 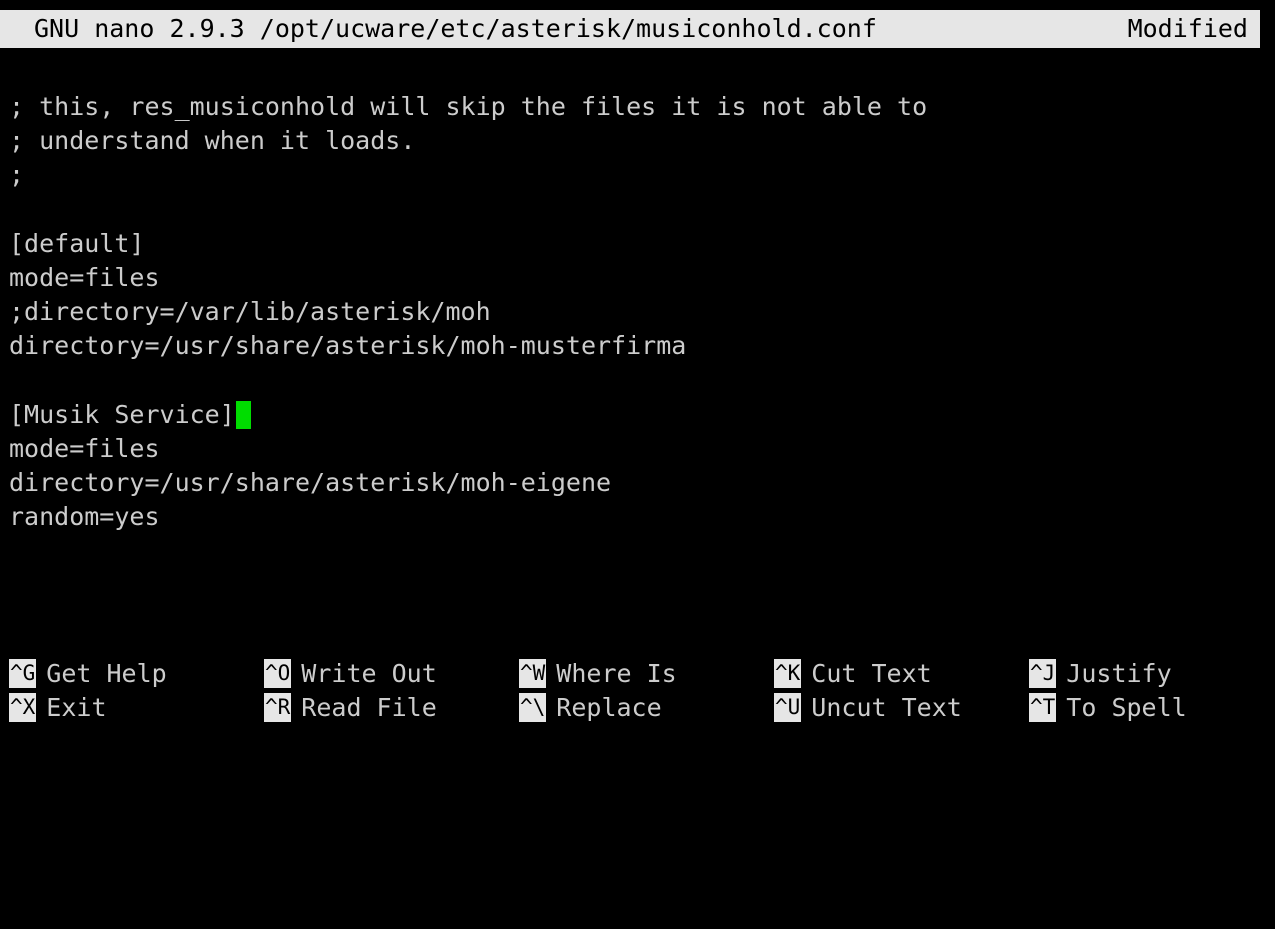 What do you see at coordinates (243, 414) in the screenshot?
I see `text-cursor` at bounding box center [243, 414].